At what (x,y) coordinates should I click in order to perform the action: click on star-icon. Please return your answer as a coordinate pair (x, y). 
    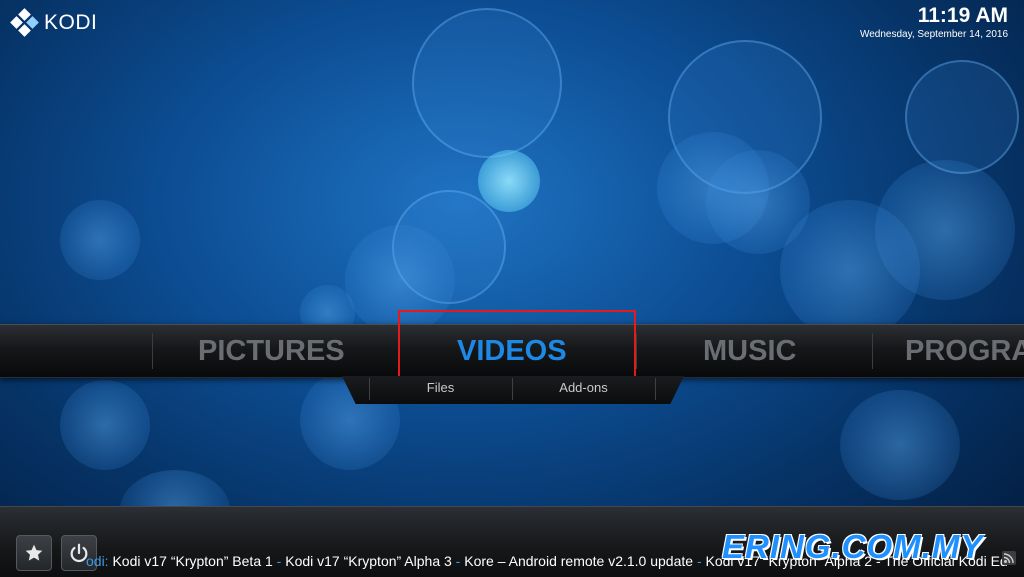
    Looking at the image, I should click on (34, 552).